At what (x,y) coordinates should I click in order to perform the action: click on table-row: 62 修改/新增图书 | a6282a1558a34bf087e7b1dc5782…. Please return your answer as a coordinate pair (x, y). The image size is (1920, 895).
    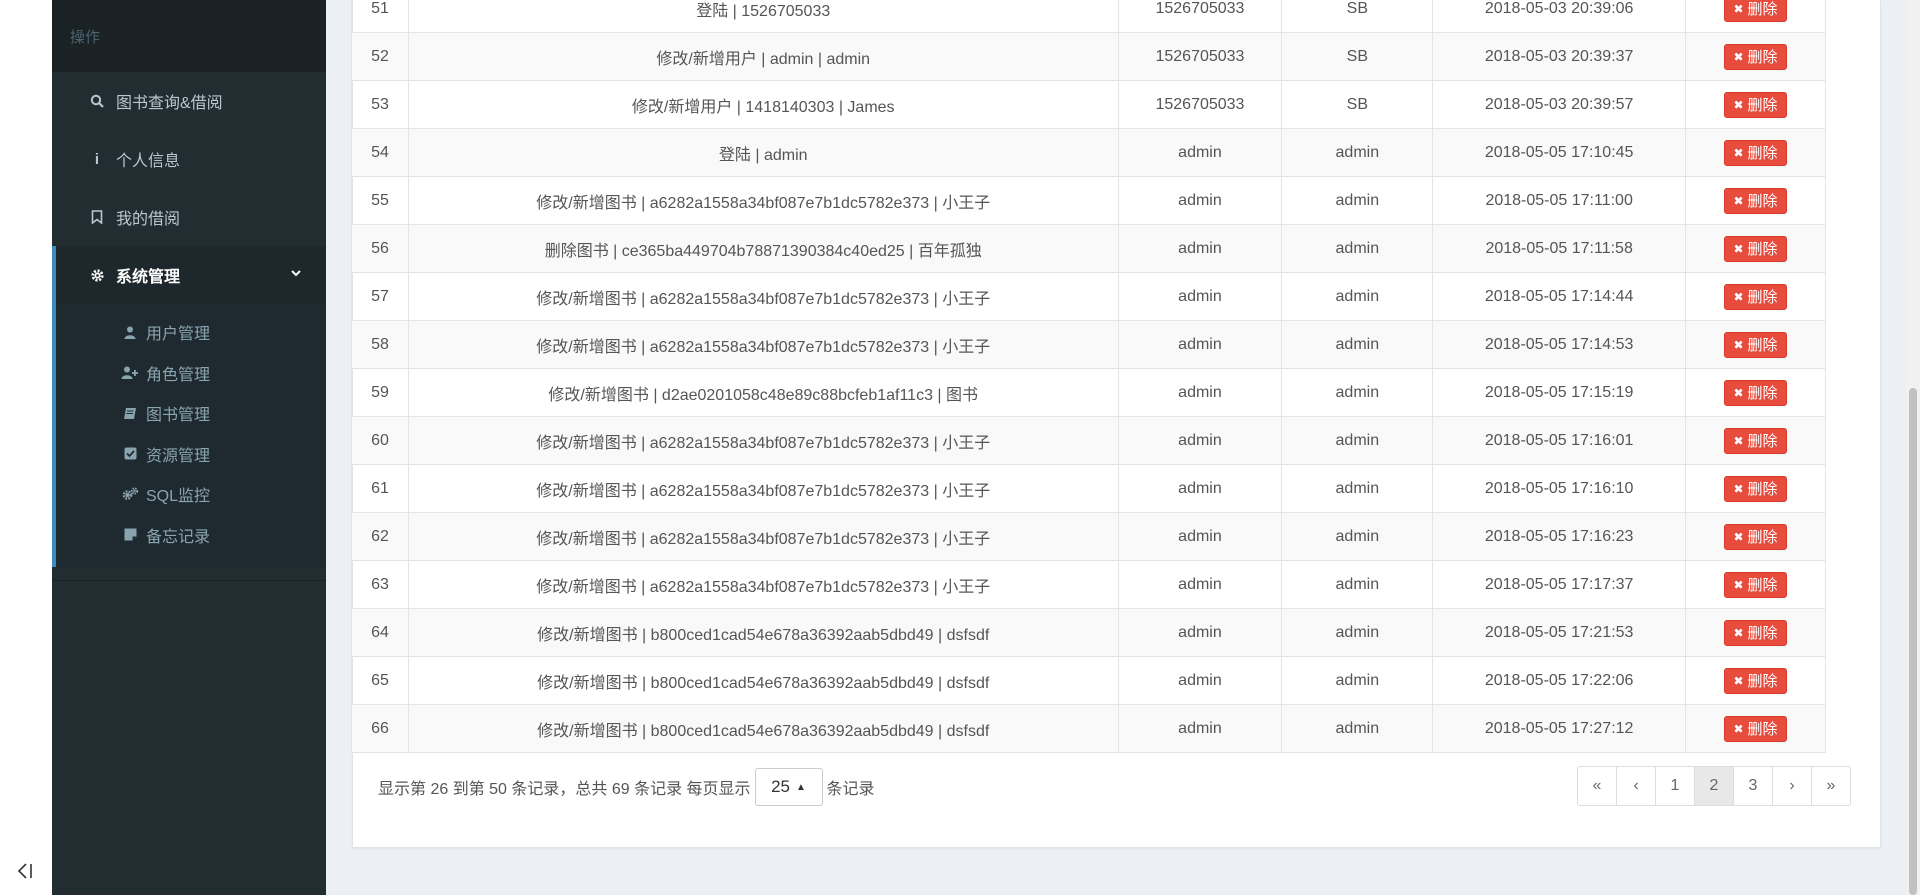
    Looking at the image, I should click on (1088, 536).